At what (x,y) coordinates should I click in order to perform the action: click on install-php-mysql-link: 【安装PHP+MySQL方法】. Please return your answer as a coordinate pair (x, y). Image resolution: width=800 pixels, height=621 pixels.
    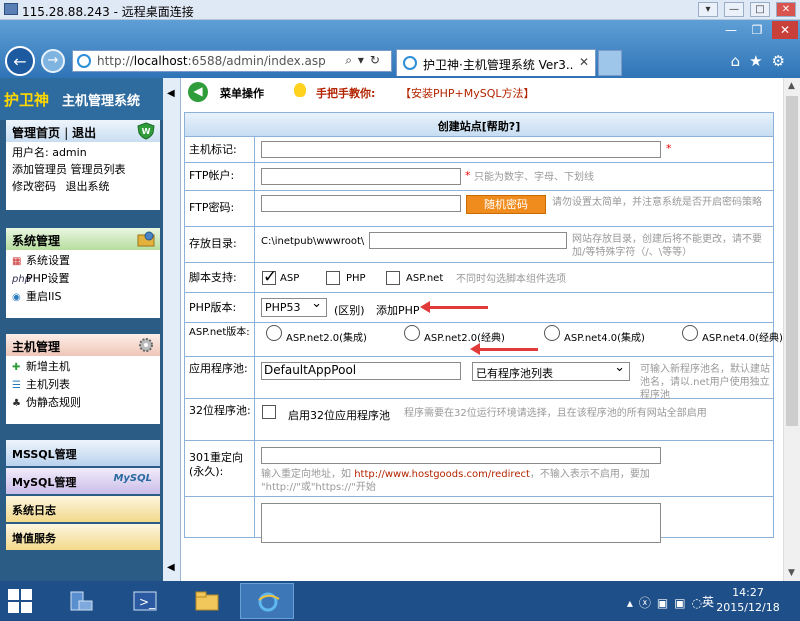
    Looking at the image, I should click on (467, 93).